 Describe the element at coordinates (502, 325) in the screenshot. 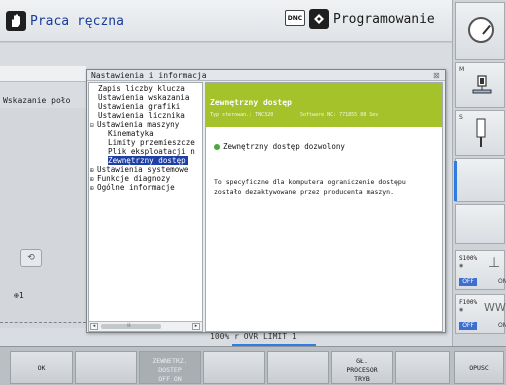

I see `feed-on-toggle: ON` at that location.